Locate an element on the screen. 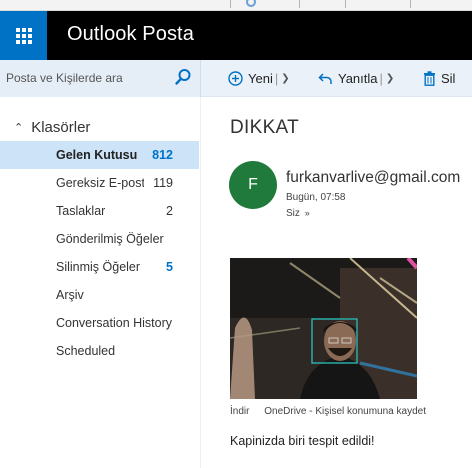 This screenshot has height=468, width=472. folder-archive: Arşiv is located at coordinates (99, 295).